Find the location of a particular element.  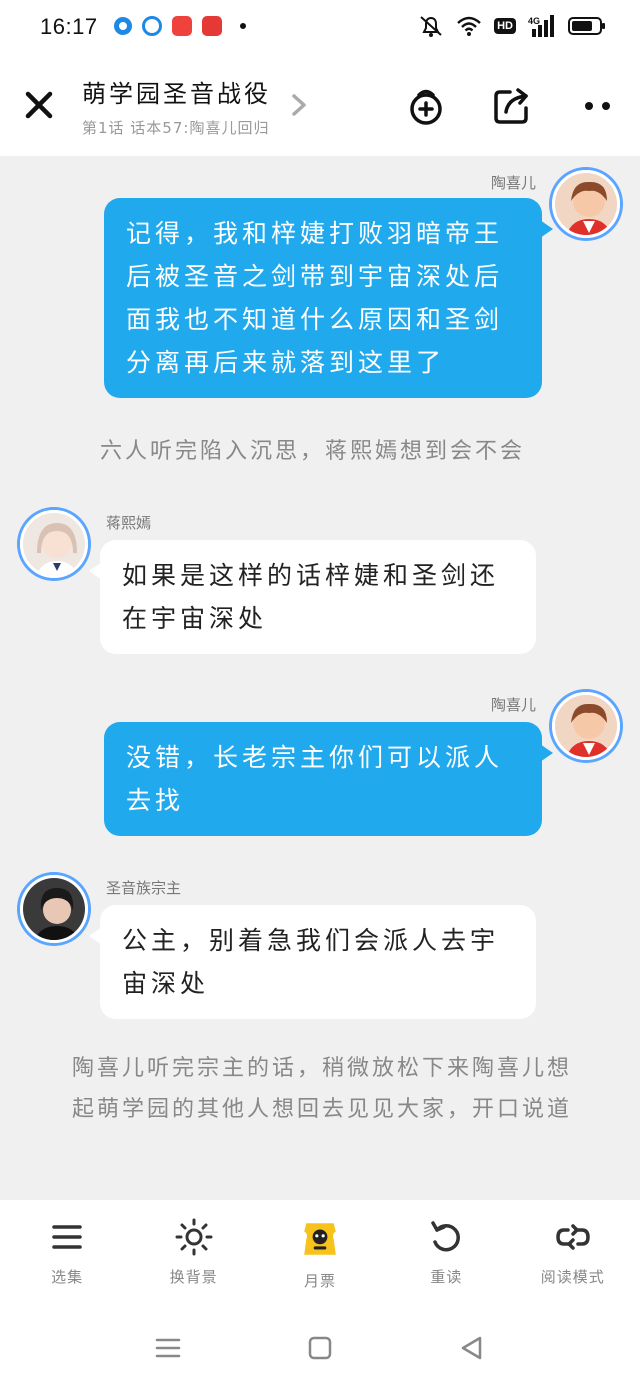

add-gift-icon is located at coordinates (426, 106).